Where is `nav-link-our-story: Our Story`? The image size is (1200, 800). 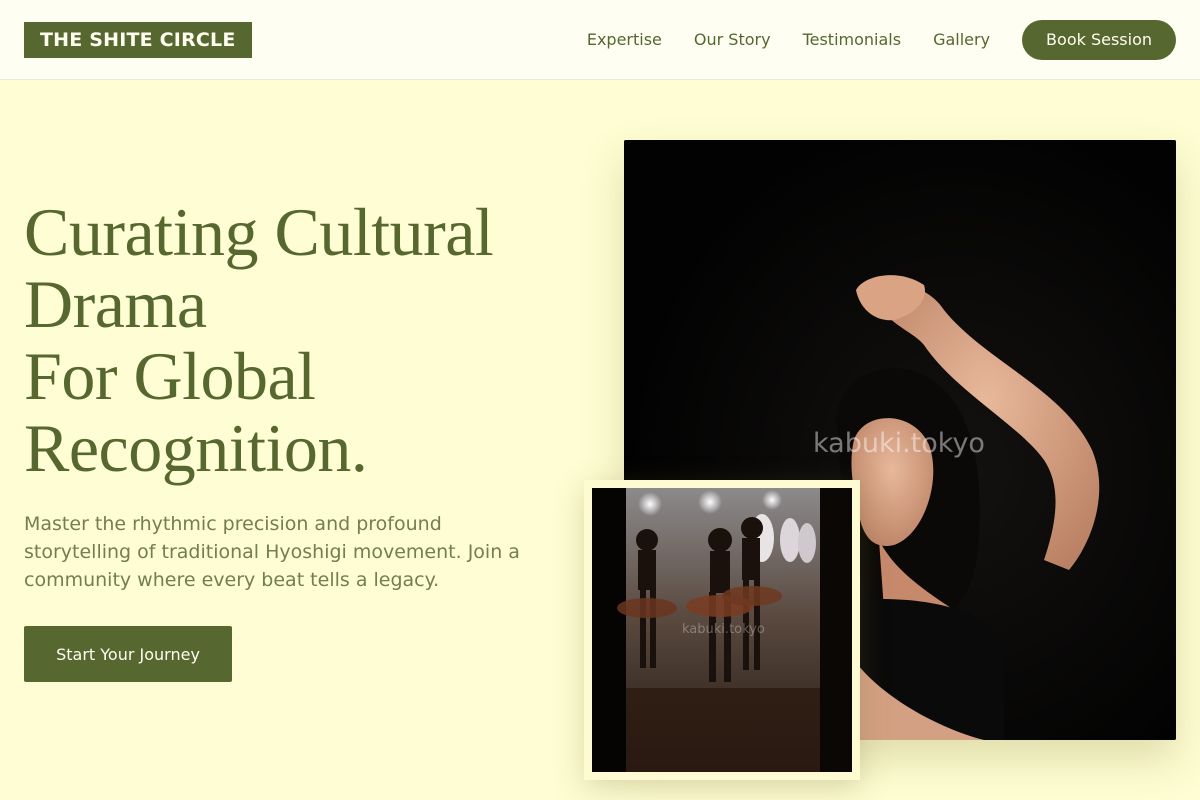 nav-link-our-story: Our Story is located at coordinates (732, 40).